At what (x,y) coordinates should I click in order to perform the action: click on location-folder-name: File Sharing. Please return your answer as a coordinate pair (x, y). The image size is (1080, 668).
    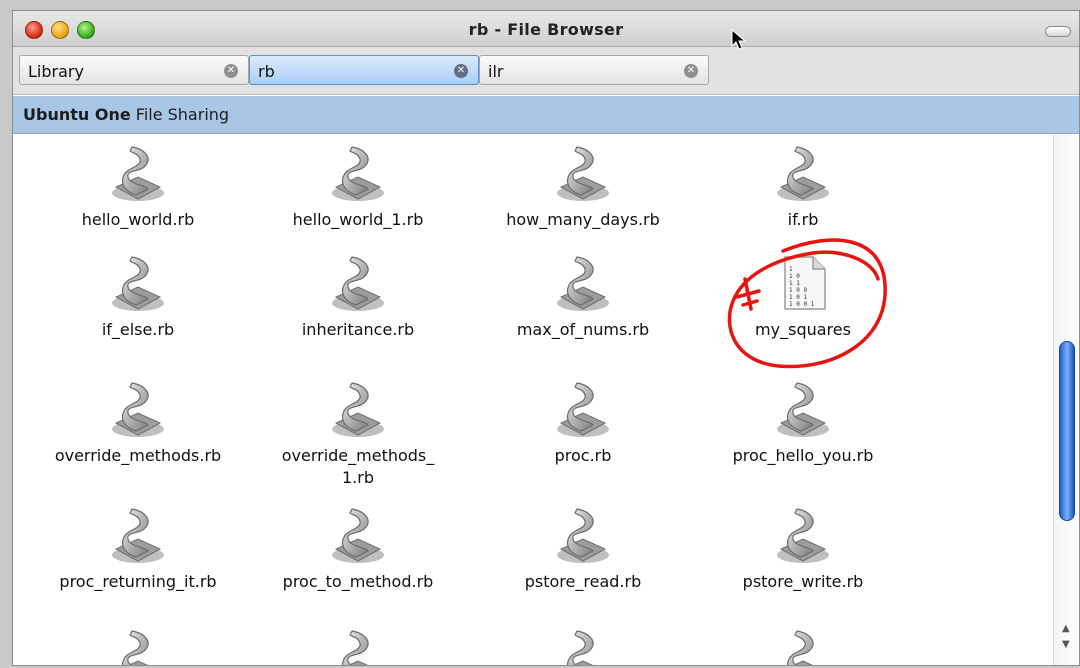
    Looking at the image, I should click on (180, 114).